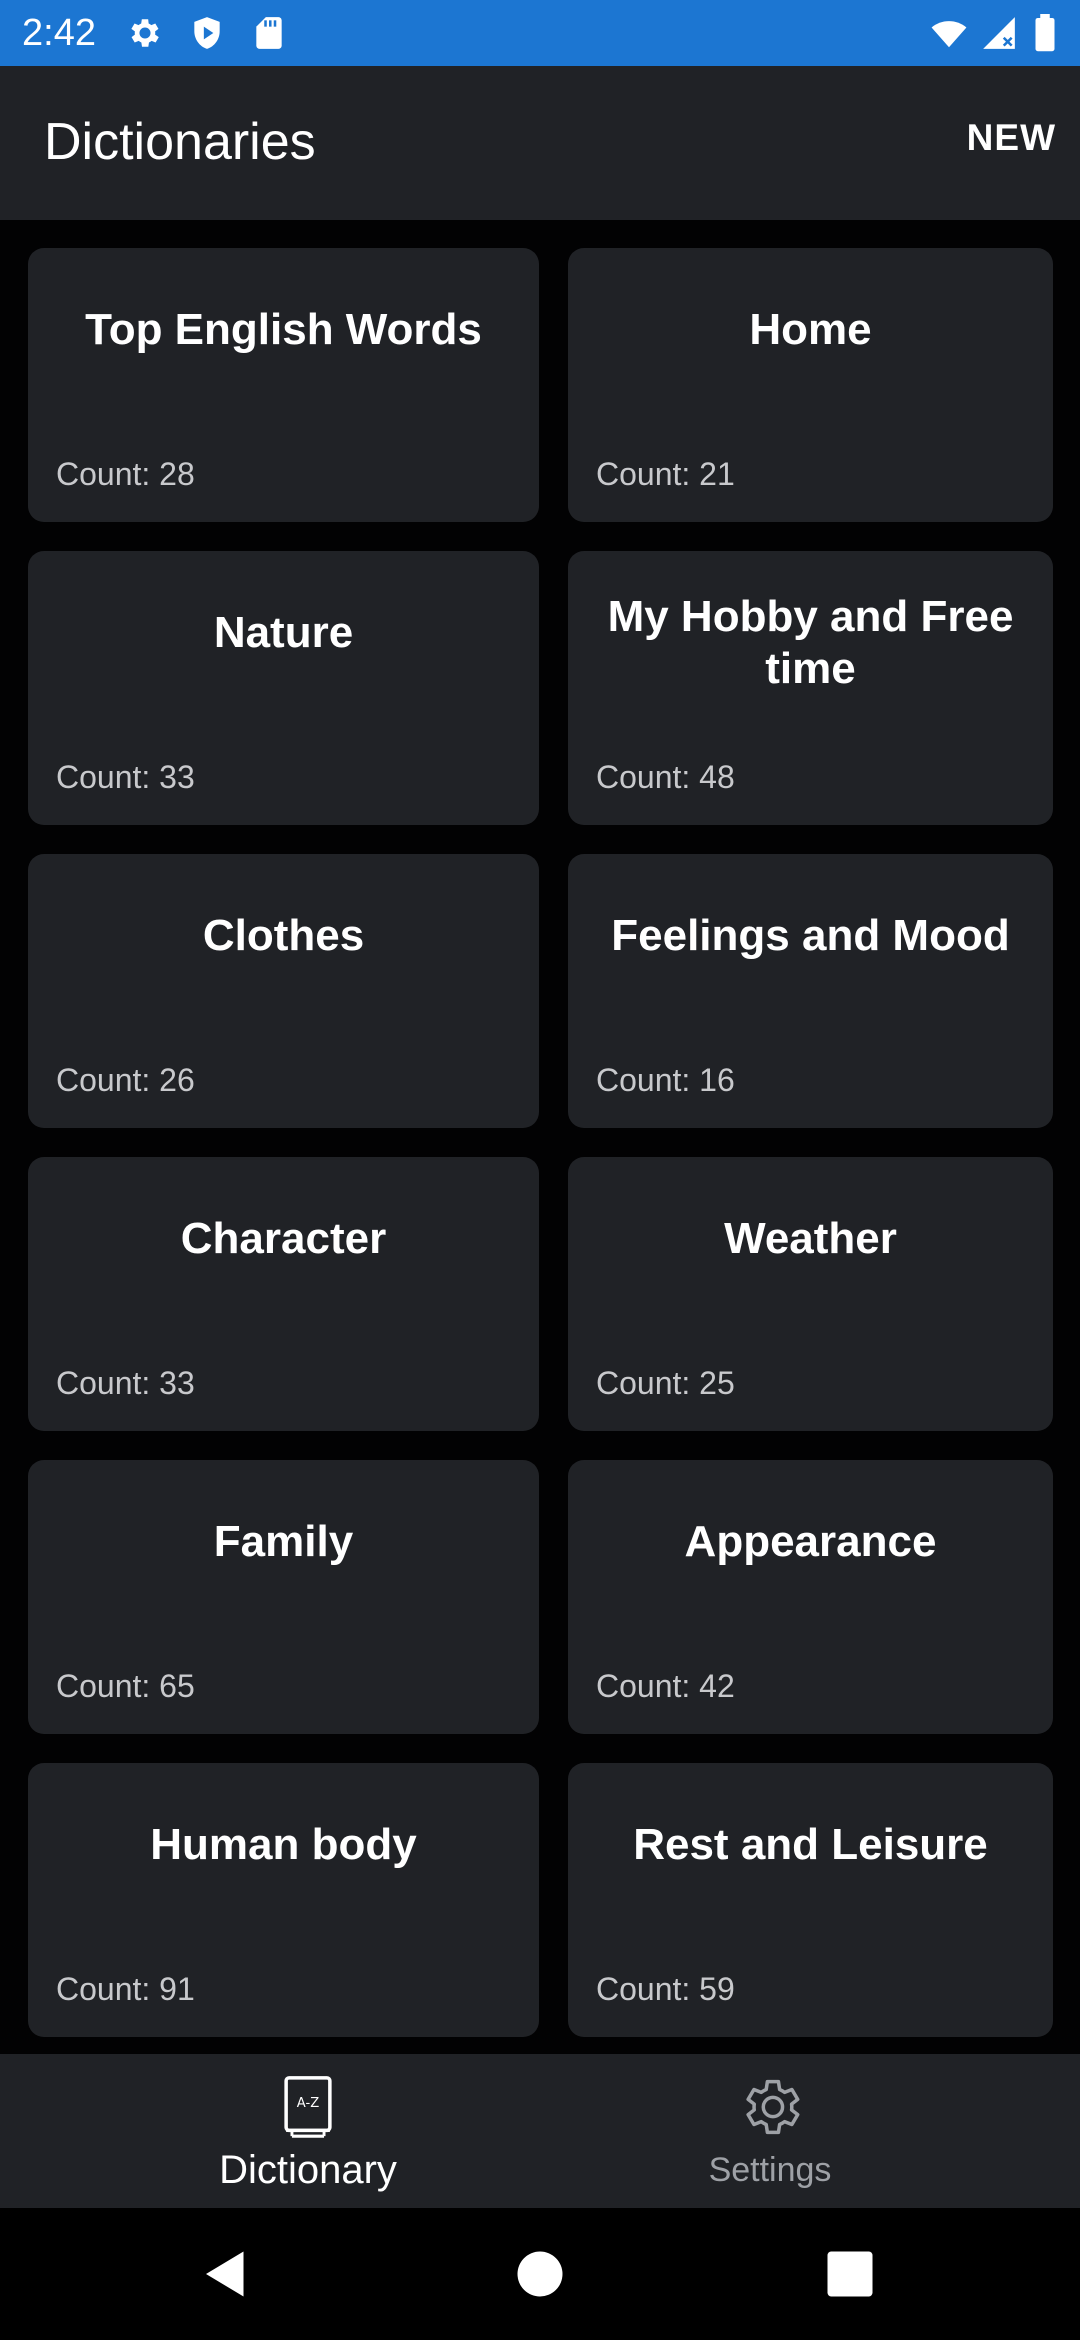  Describe the element at coordinates (283, 688) in the screenshot. I see `dictionary-card: Nature Count: 33` at that location.